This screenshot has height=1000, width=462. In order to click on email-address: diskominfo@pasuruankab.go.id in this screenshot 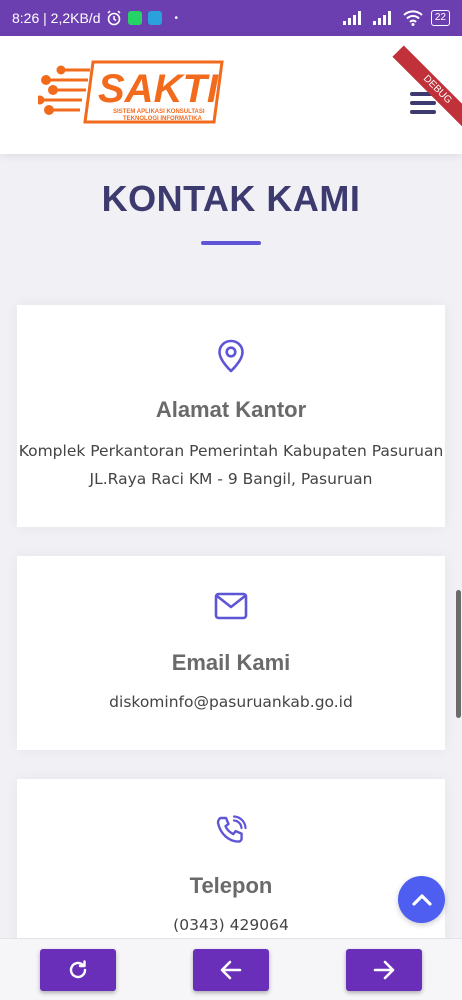, I will do `click(231, 702)`.